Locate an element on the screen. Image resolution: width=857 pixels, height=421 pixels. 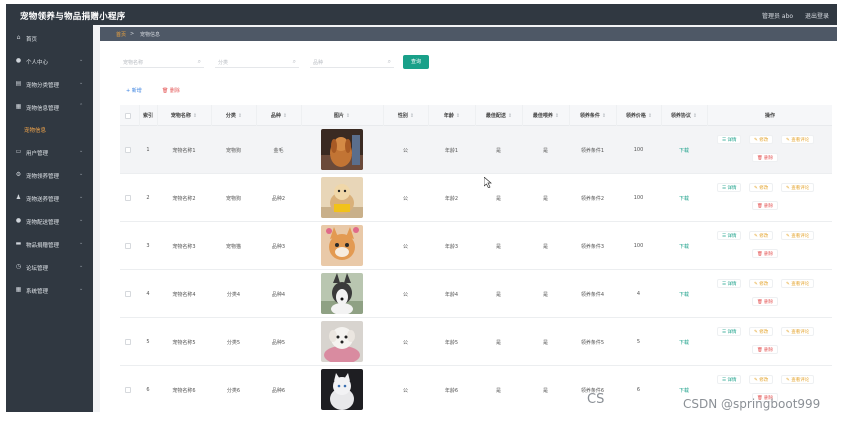
delivery-icon: ● is located at coordinates (18, 220).